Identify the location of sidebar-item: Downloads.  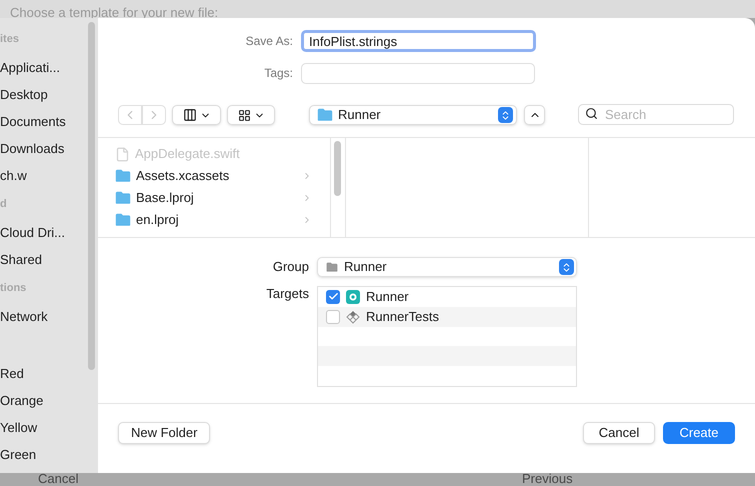
(49, 148).